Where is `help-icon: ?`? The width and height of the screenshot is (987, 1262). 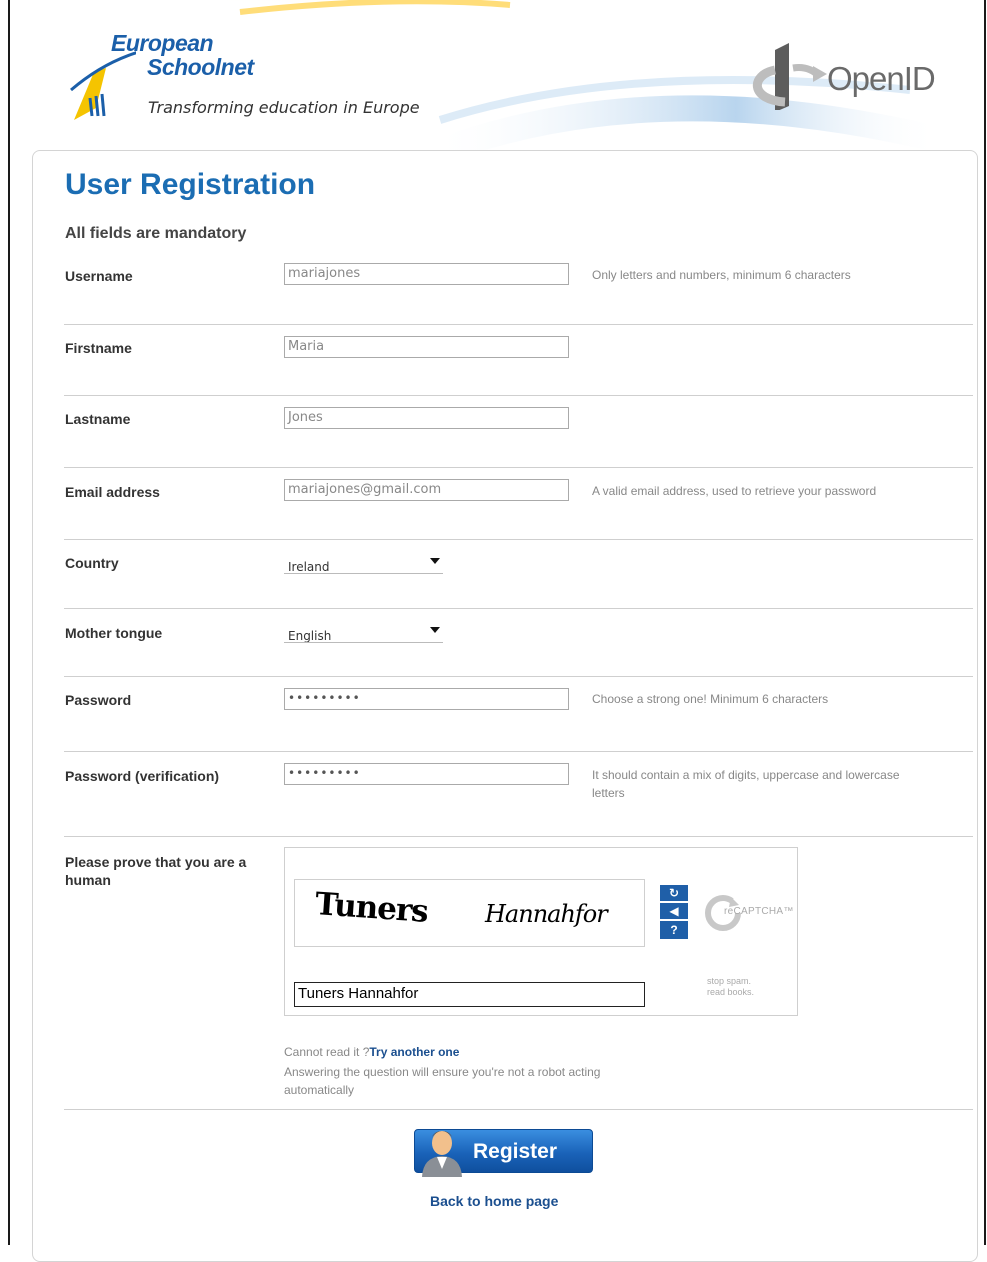
help-icon: ? is located at coordinates (674, 930).